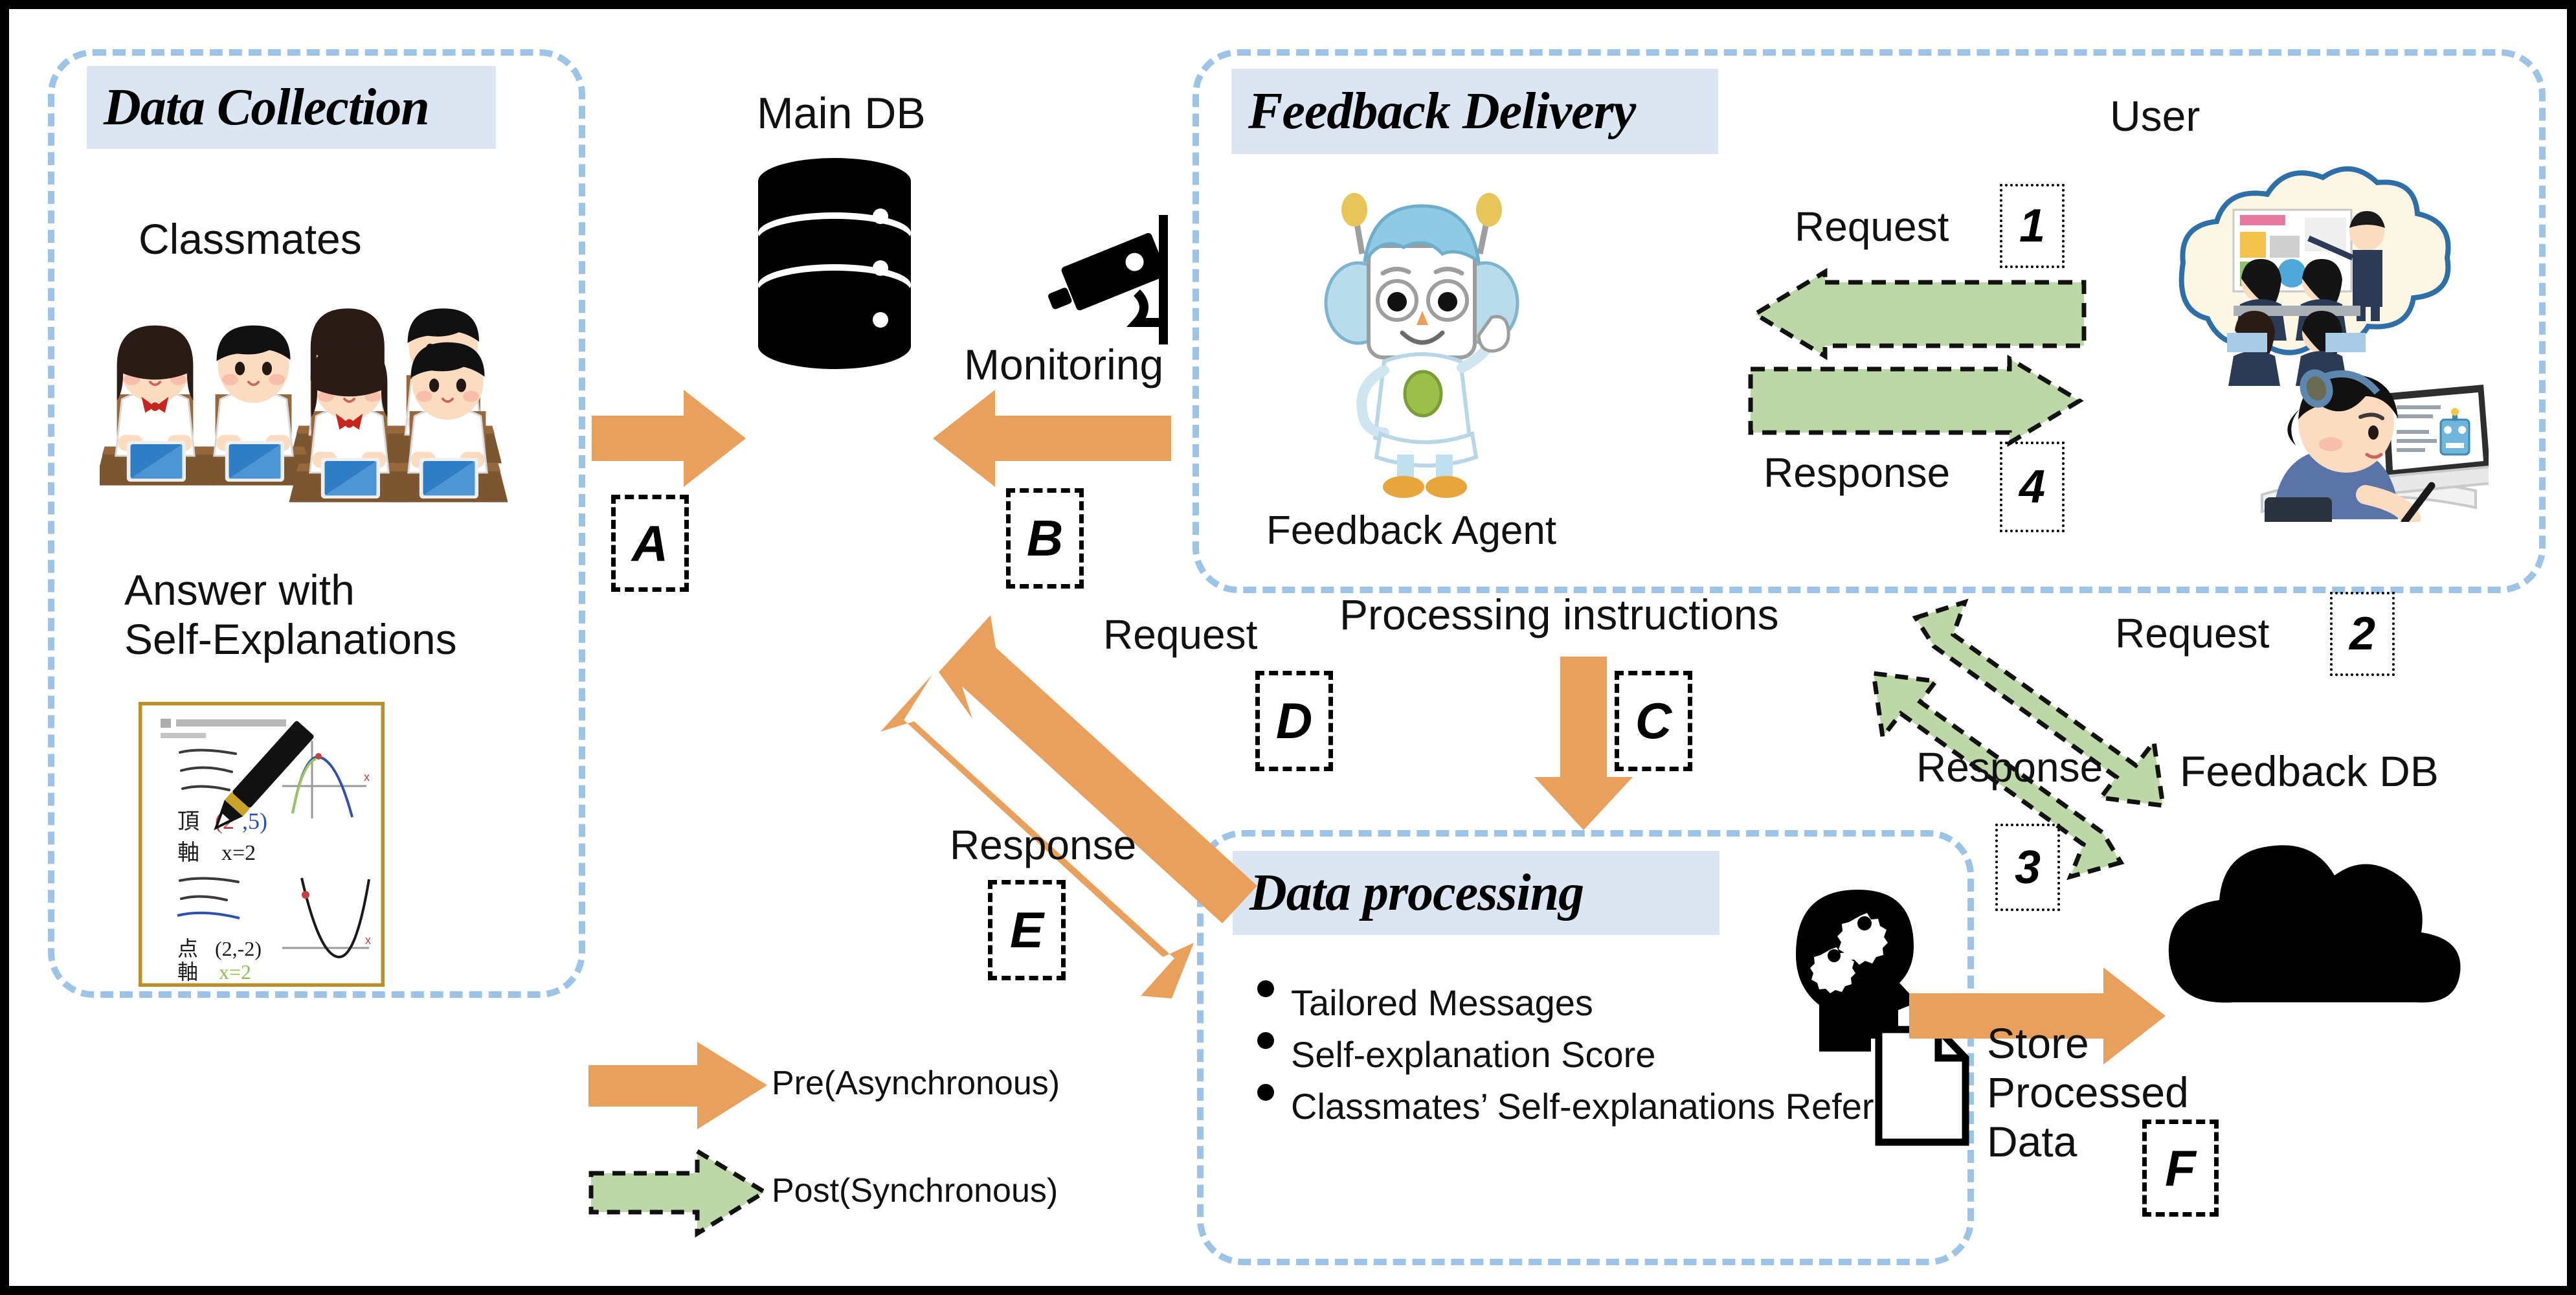 The image size is (2576, 1295). I want to click on feedback-db-cloud-icon, so click(2314, 924).